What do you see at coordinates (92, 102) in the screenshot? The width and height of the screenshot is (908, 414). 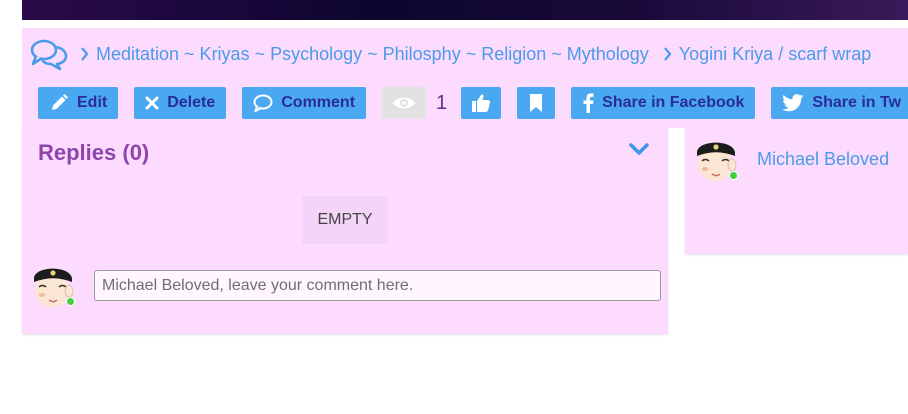 I see `edit-label: Edit` at bounding box center [92, 102].